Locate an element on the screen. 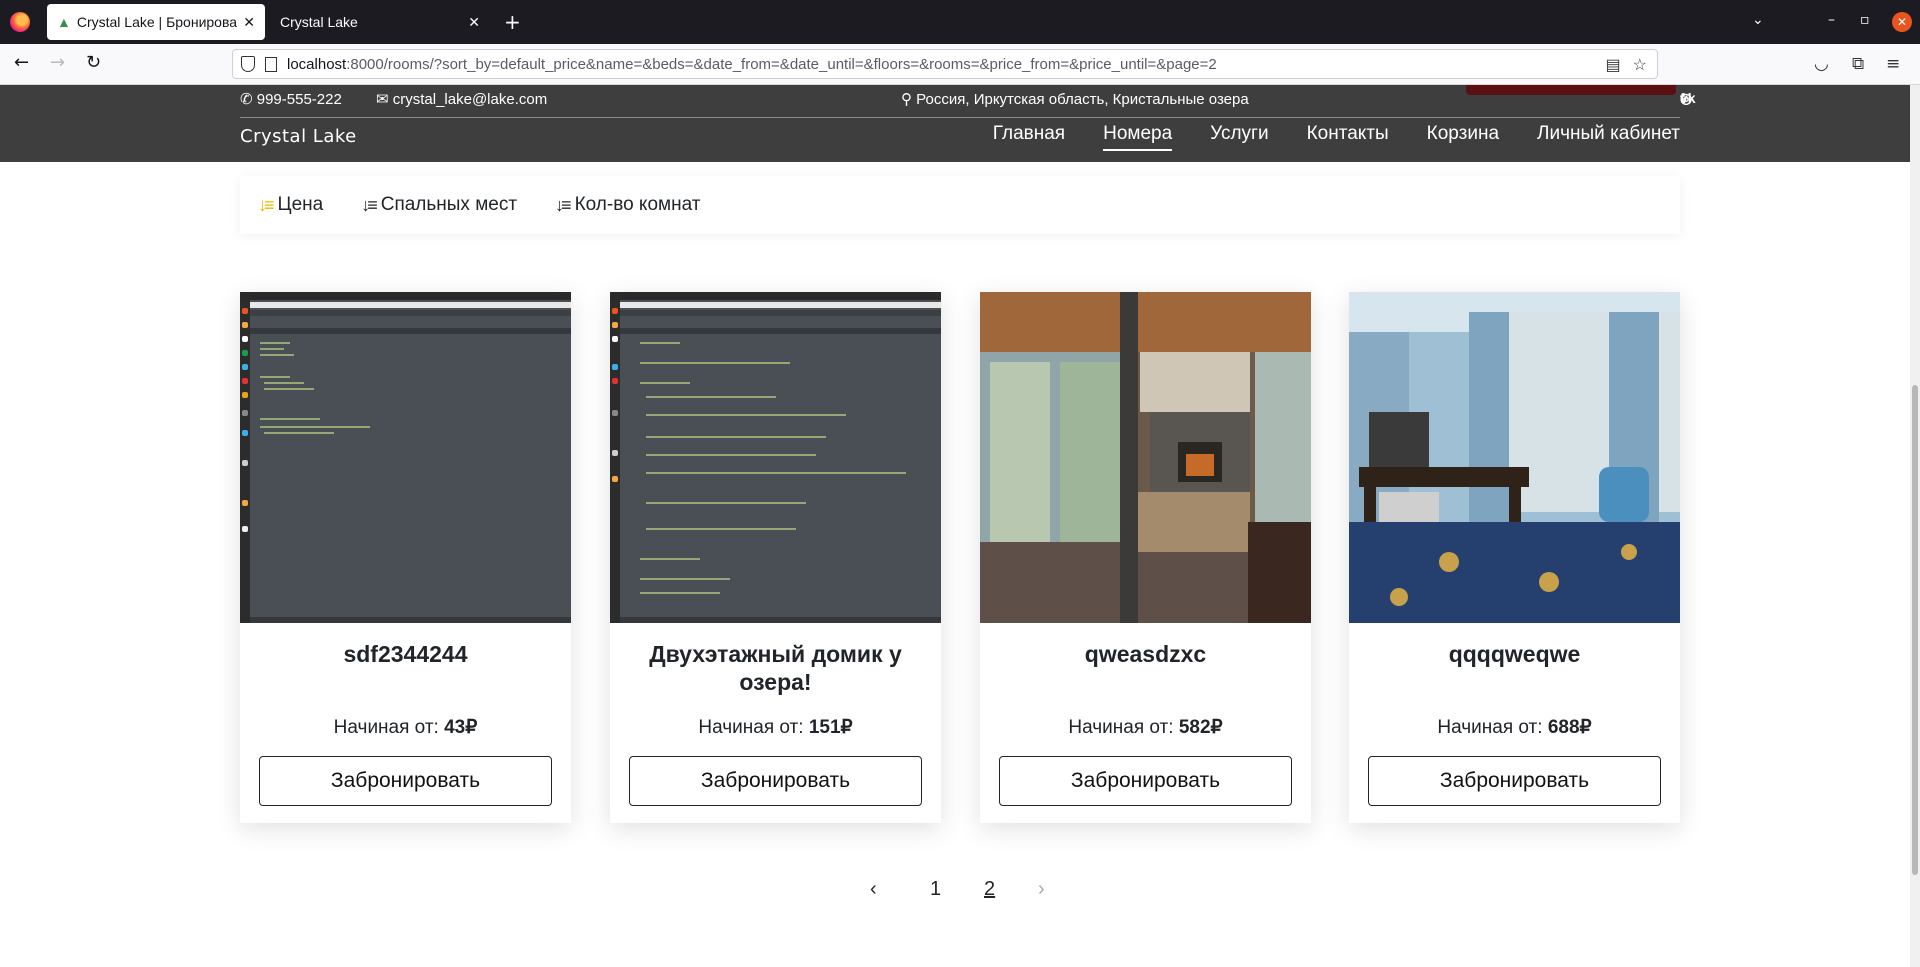 This screenshot has width=1920, height=967. list-all-tabs-icon: ⌄ is located at coordinates (1758, 20).